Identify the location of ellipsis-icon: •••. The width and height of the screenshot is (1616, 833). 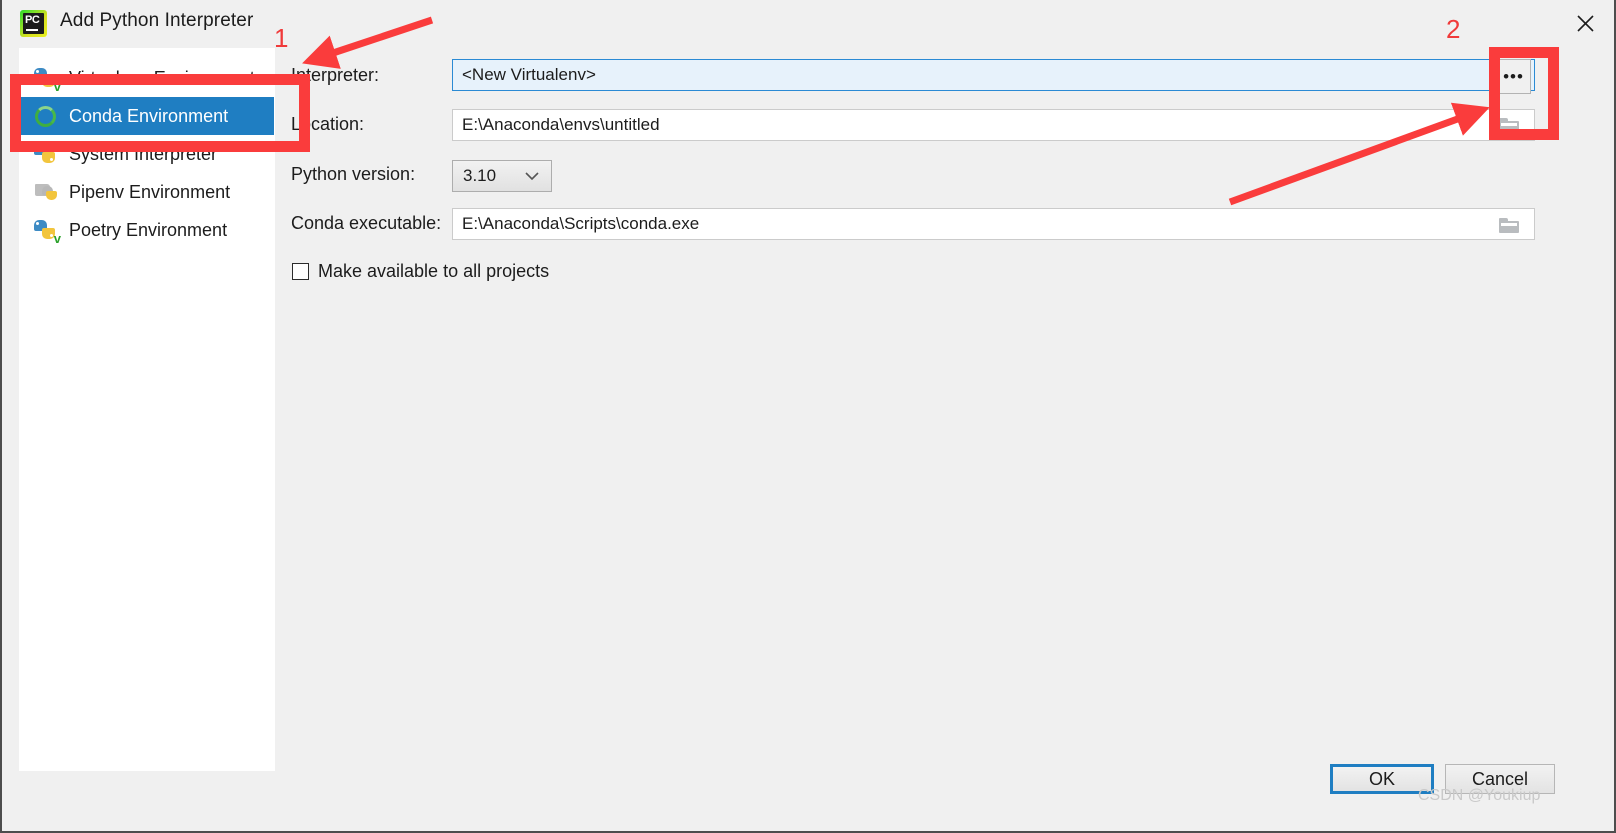
(1513, 76).